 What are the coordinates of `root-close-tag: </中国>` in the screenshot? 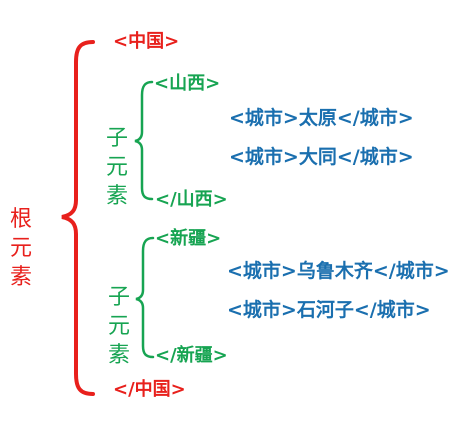 It's located at (149, 389).